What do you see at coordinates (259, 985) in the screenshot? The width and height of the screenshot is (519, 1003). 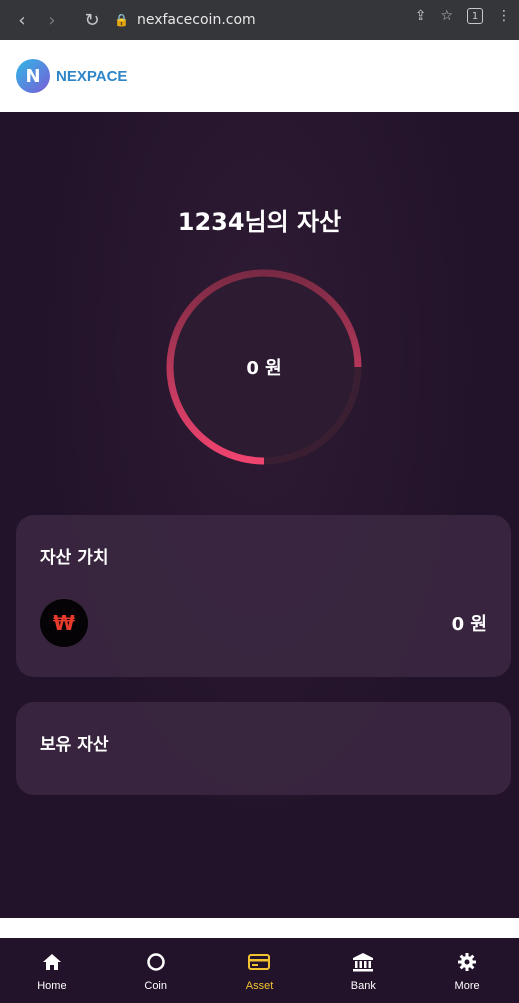 I see `nav-asset-label: Asset` at bounding box center [259, 985].